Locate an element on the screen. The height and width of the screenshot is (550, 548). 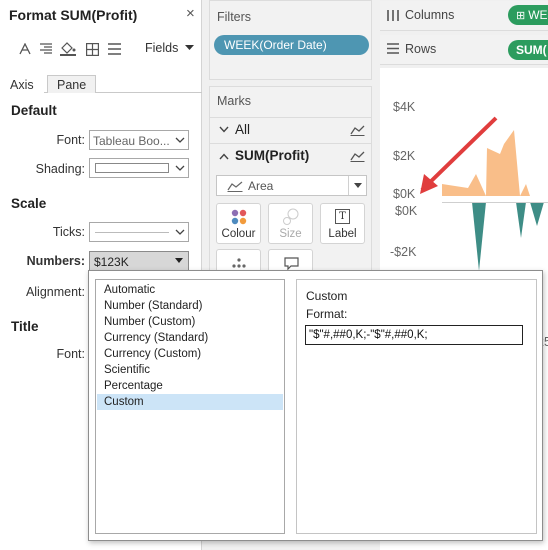
shading-swatch is located at coordinates (132, 168).